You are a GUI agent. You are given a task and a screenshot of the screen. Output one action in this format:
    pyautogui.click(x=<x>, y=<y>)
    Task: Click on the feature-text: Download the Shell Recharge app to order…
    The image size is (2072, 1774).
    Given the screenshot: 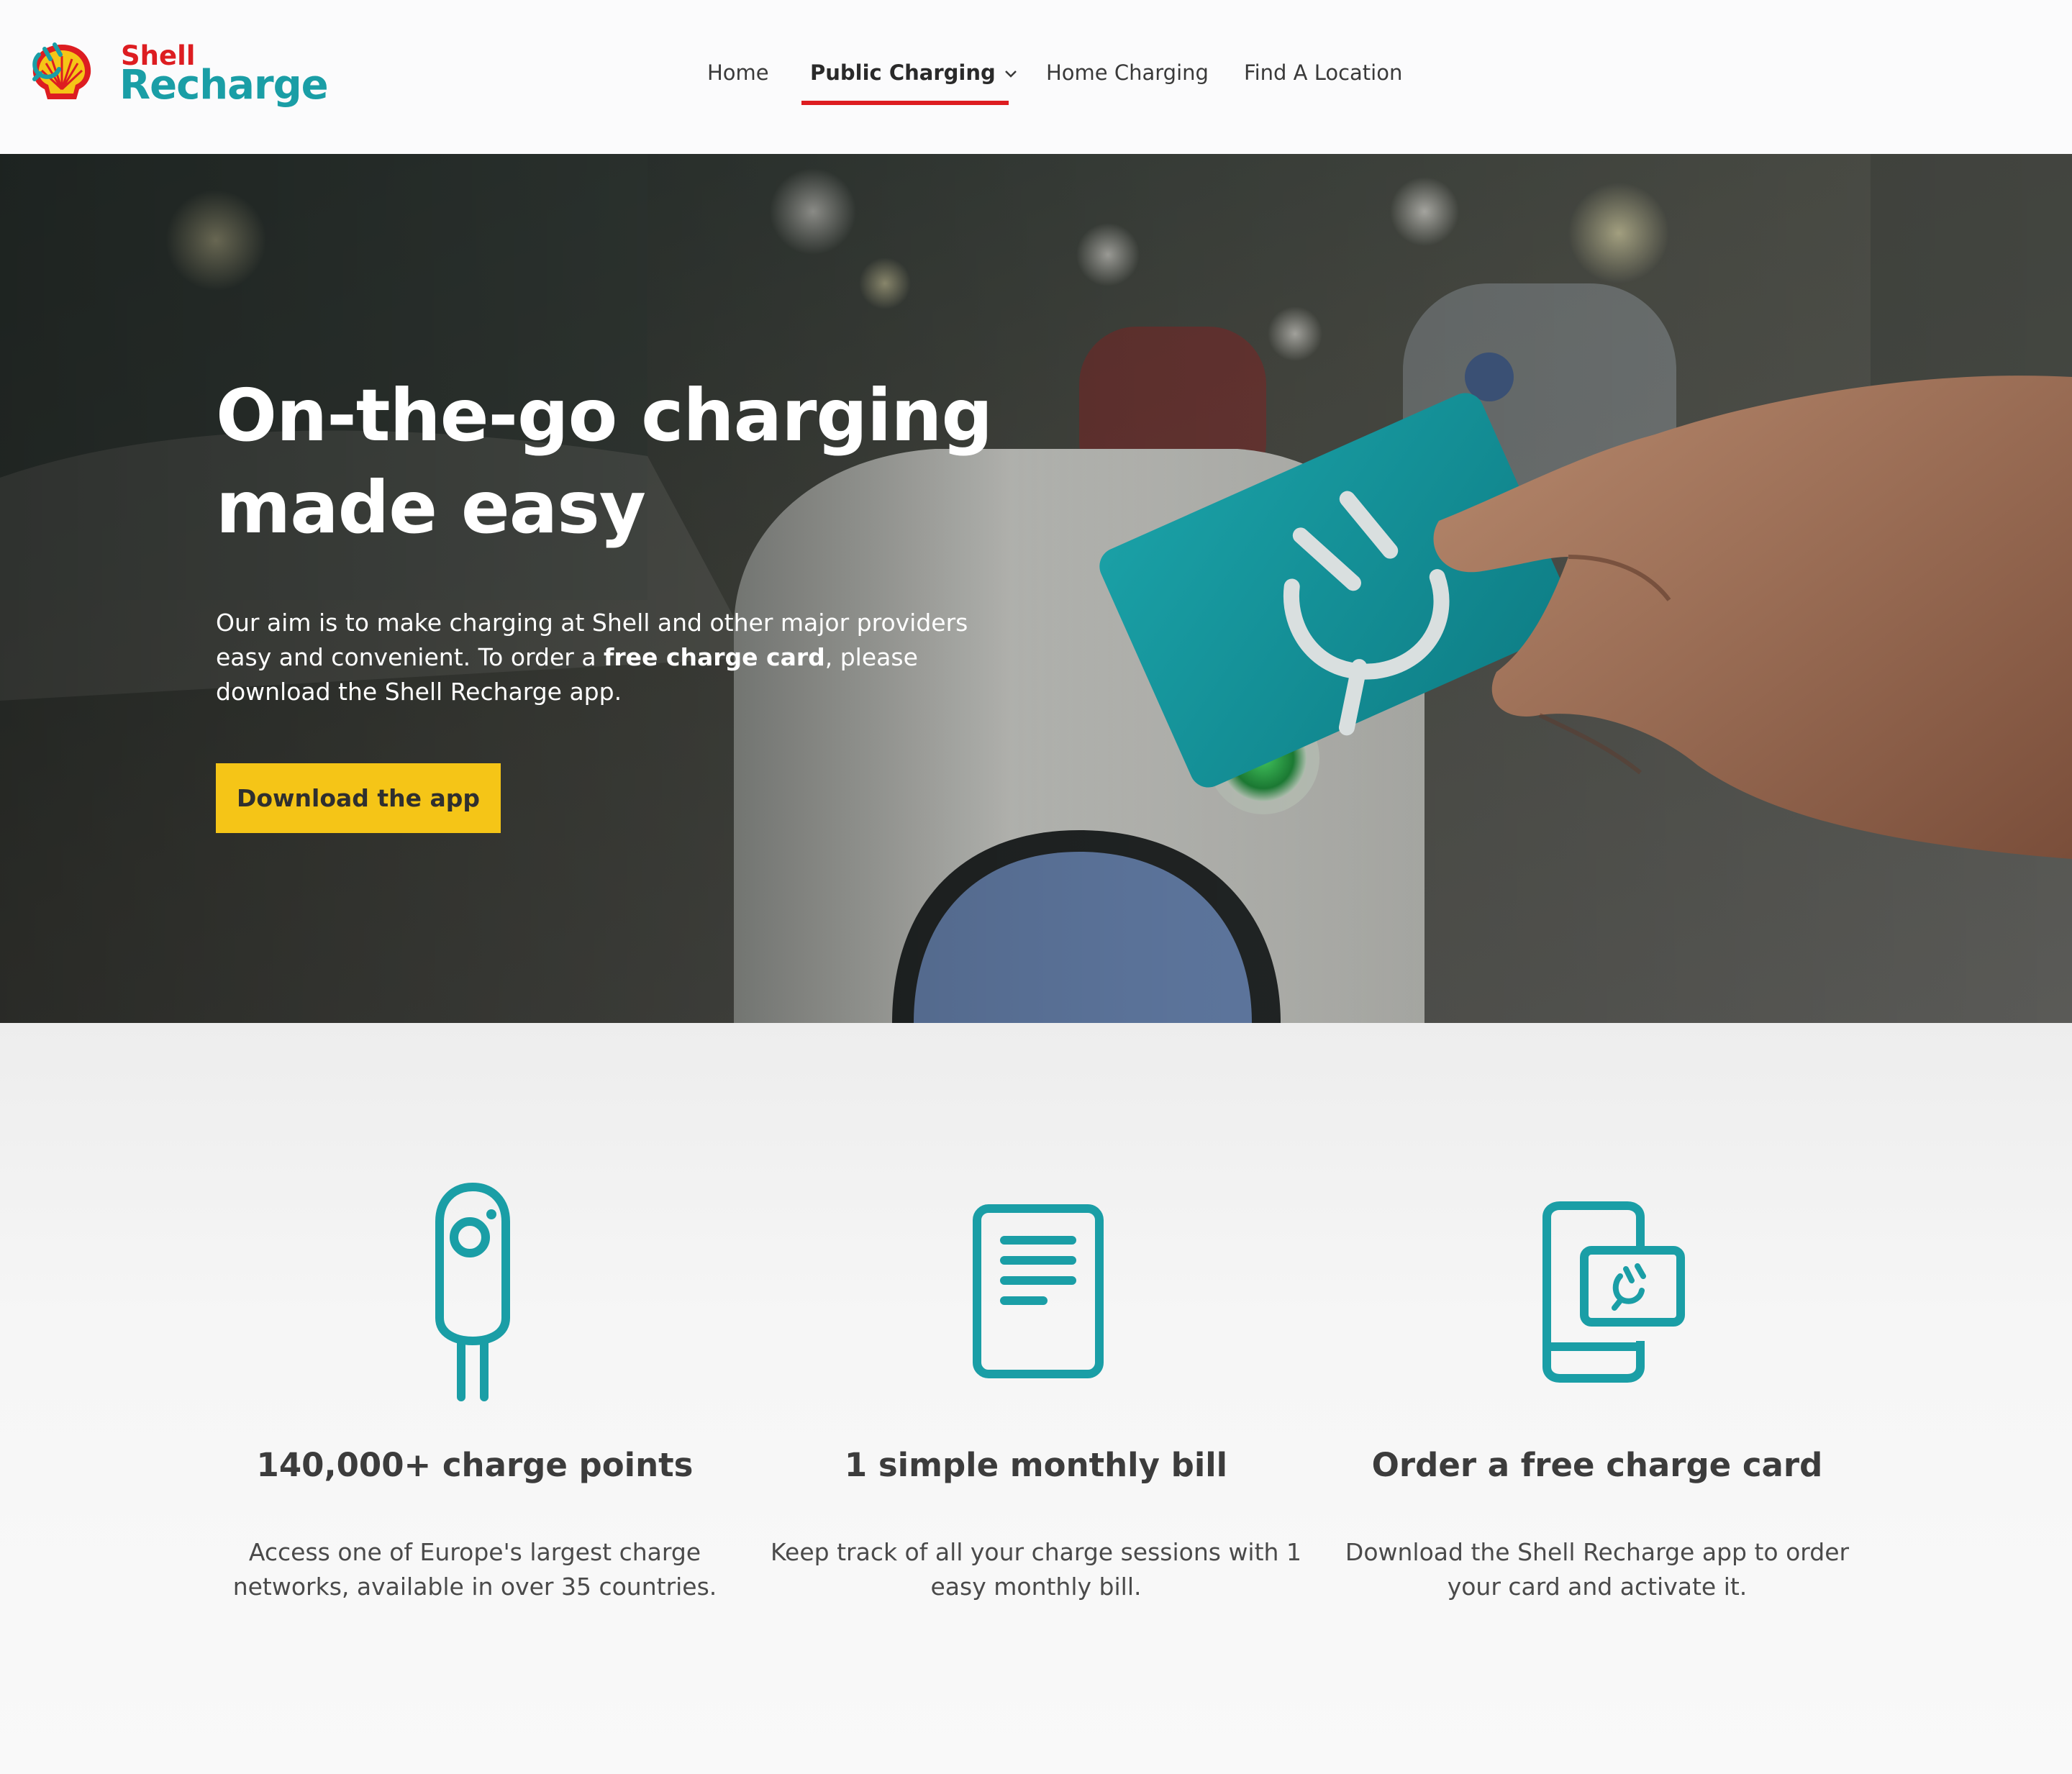 What is the action you would take?
    pyautogui.click(x=1597, y=1569)
    